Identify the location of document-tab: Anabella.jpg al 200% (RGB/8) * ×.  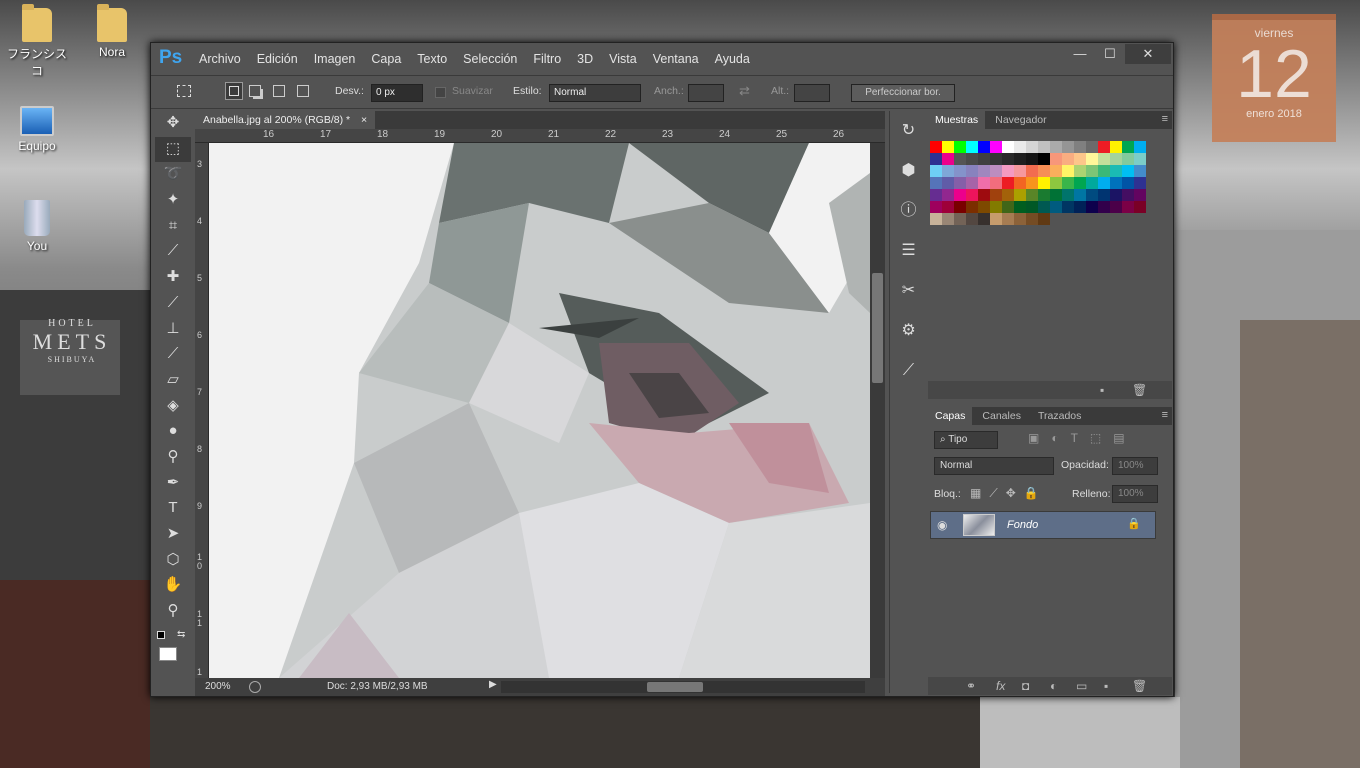
(285, 120).